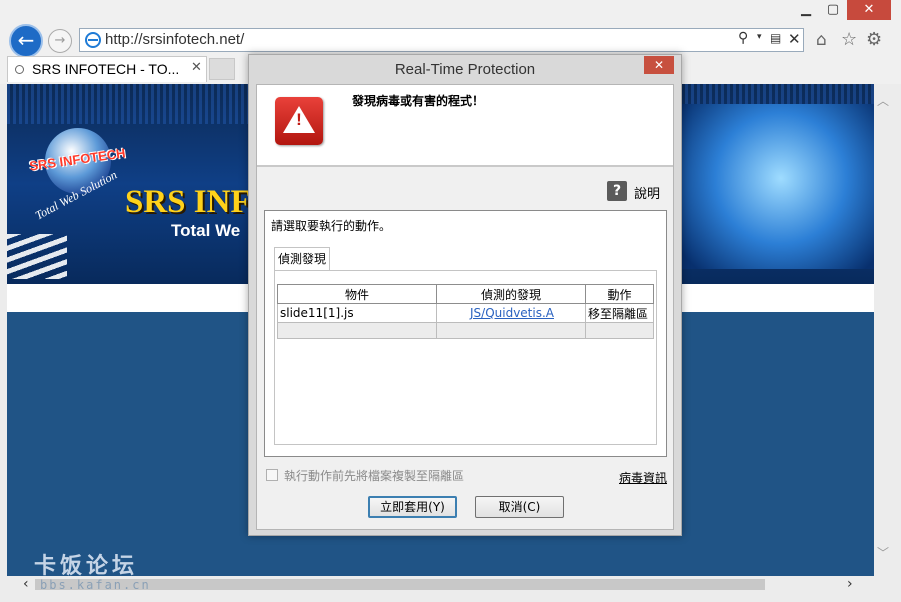 The image size is (901, 602). I want to click on decorative-stripes, so click(37, 256).